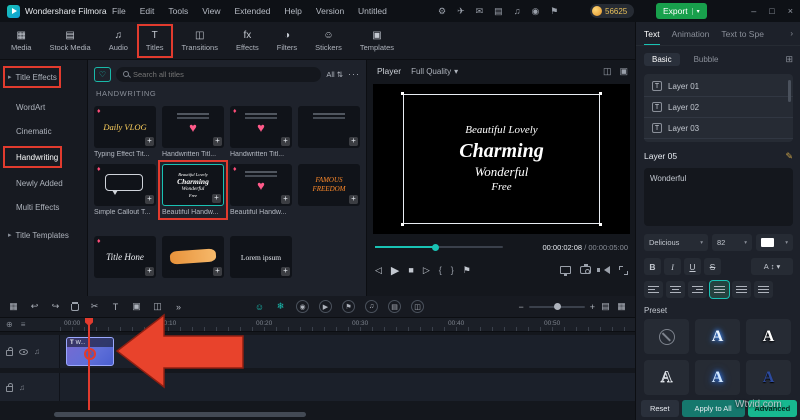 Image resolution: width=800 pixels, height=420 pixels. Describe the element at coordinates (623, 71) in the screenshot. I see `render-preview-icon: ▣` at that location.